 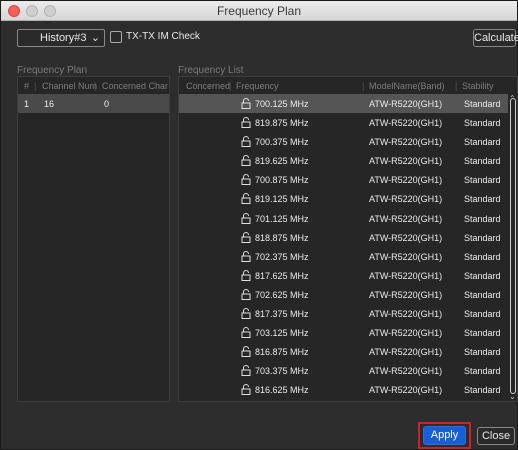 What do you see at coordinates (63, 38) in the screenshot?
I see `history-dropdown-value: History#3` at bounding box center [63, 38].